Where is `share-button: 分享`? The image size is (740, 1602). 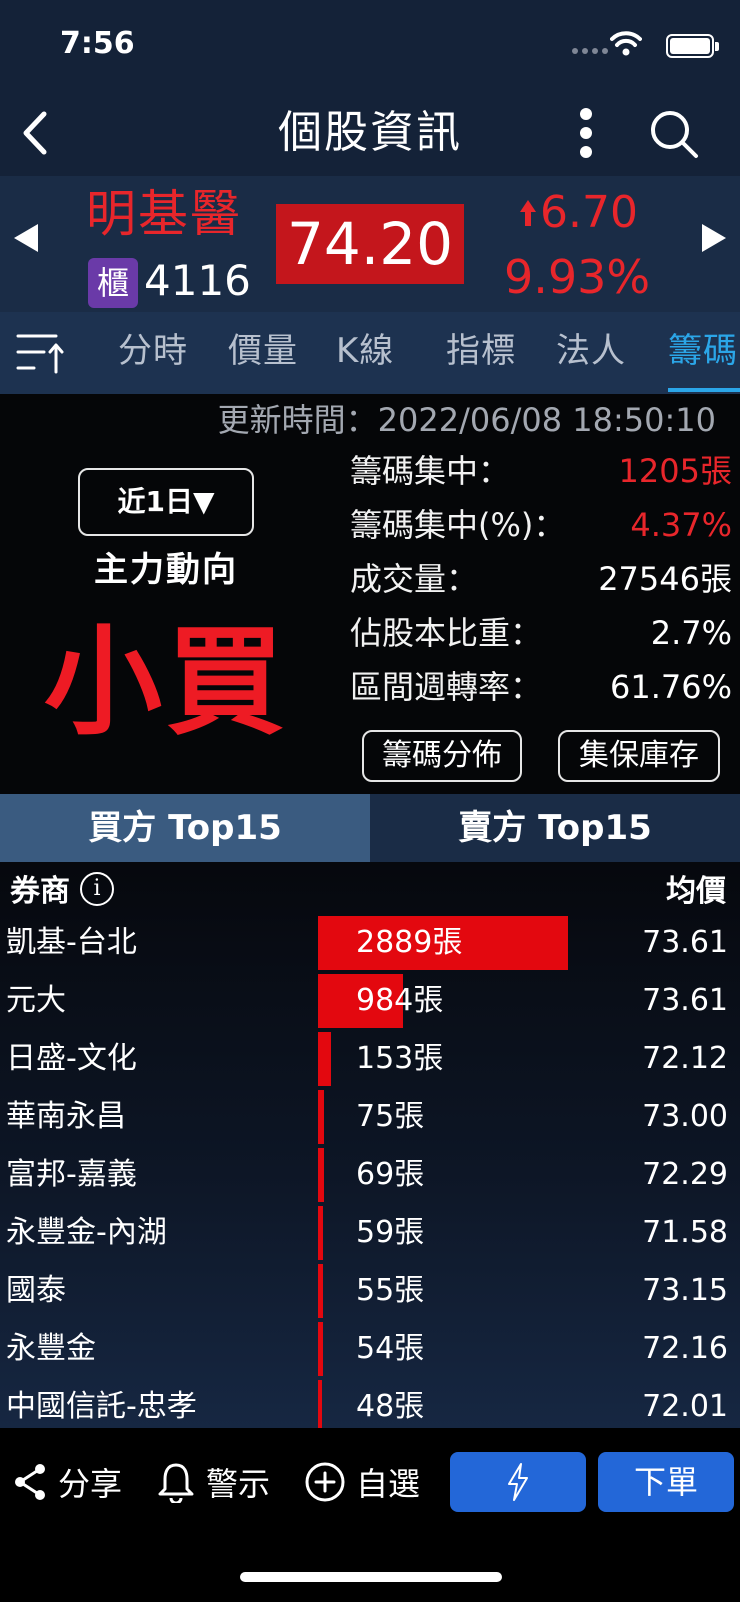
share-button: 分享 is located at coordinates (67, 1482).